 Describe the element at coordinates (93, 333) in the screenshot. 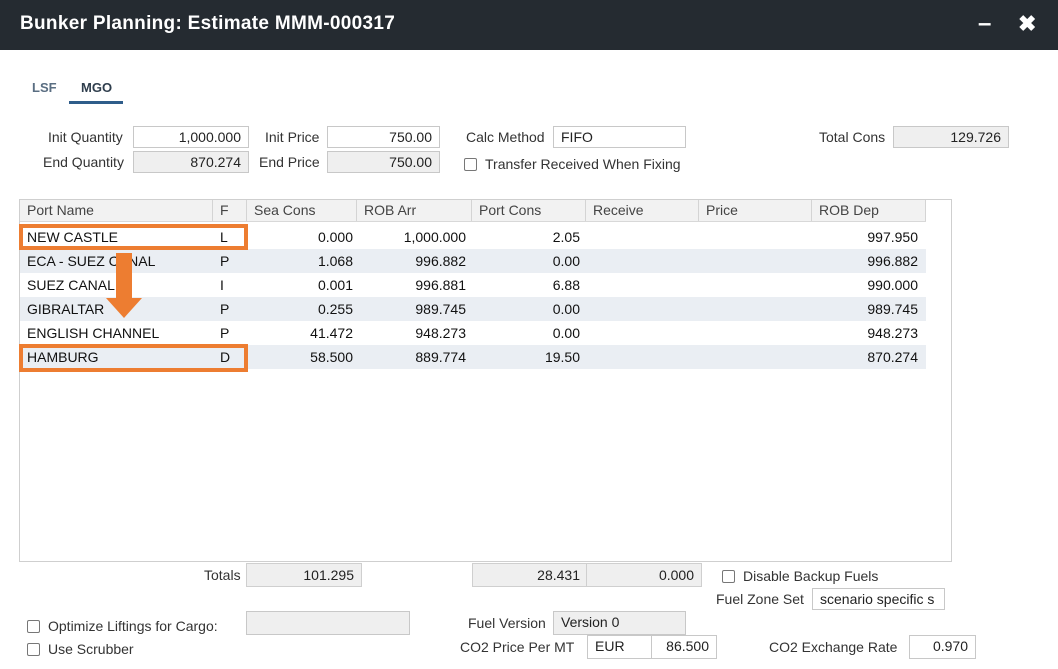

I see `cell-port-name: ENGLISH CHANNEL` at that location.